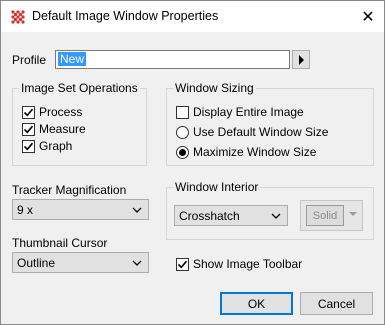 The image size is (385, 325). I want to click on ok-label: OK, so click(256, 303).